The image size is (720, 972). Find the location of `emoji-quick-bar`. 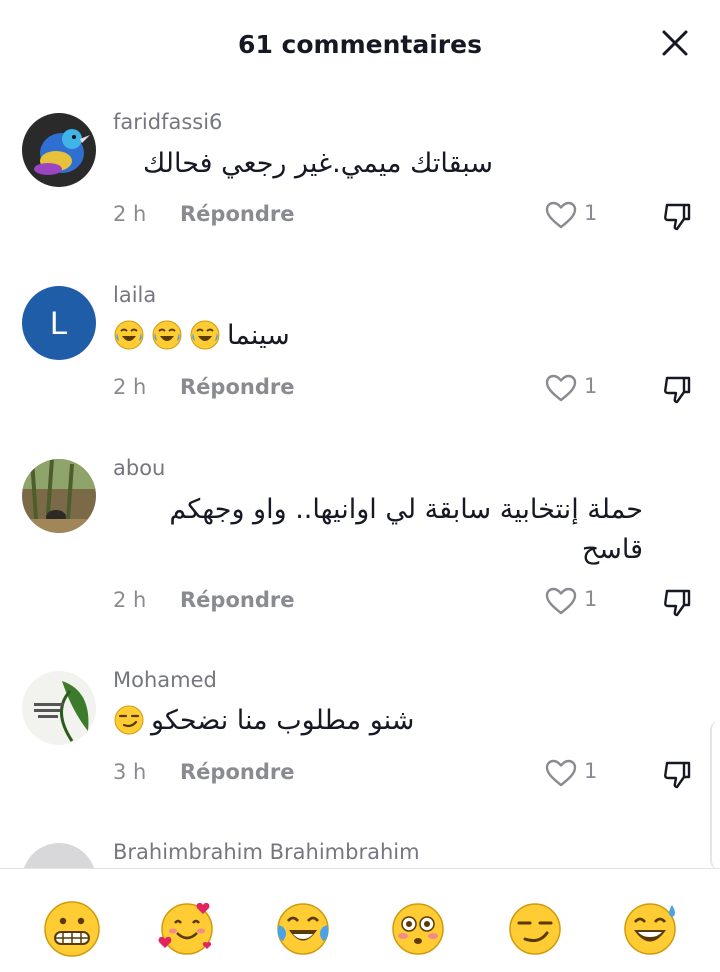

emoji-quick-bar is located at coordinates (360, 920).